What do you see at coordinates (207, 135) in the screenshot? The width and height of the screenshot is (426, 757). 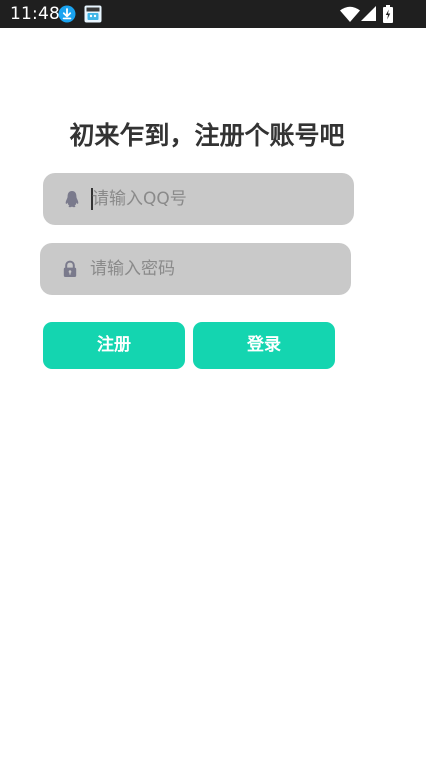 I see `page-title: 初来乍到，注册个账号吧` at bounding box center [207, 135].